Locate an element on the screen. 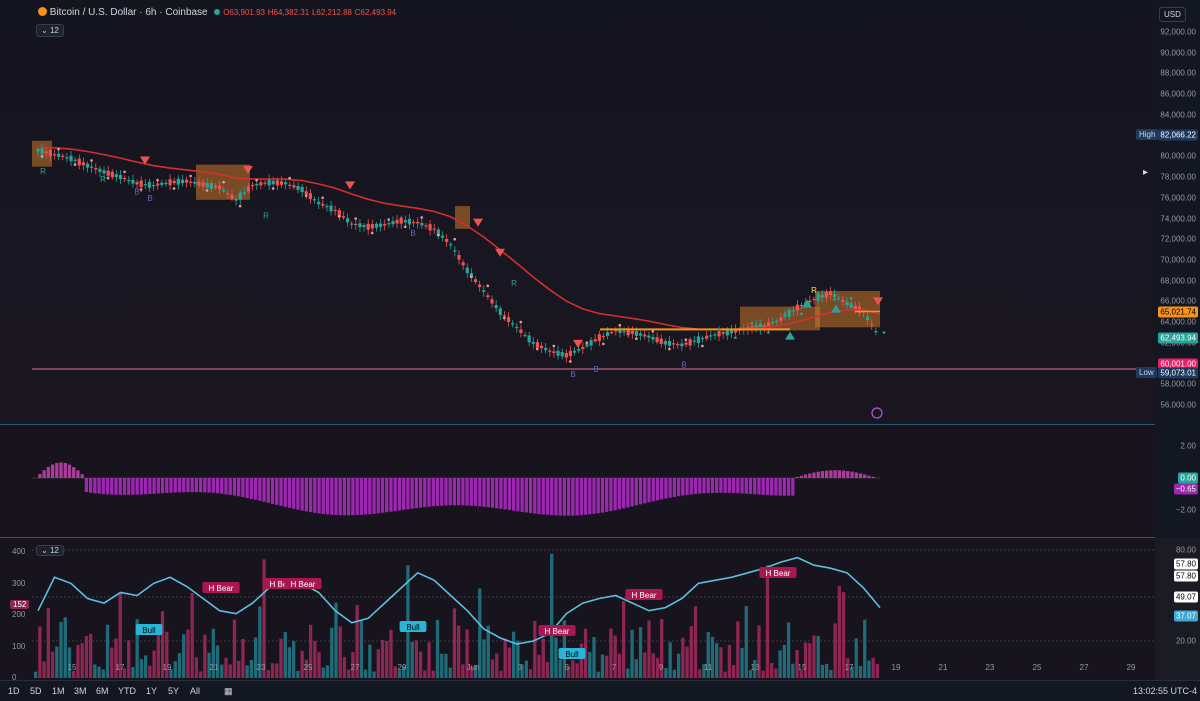 Image resolution: width=1200 pixels, height=701 pixels. rsi-axis: 80.00 20.00 57.80 57.80 49.07 37.07 is located at coordinates (1177, 609).